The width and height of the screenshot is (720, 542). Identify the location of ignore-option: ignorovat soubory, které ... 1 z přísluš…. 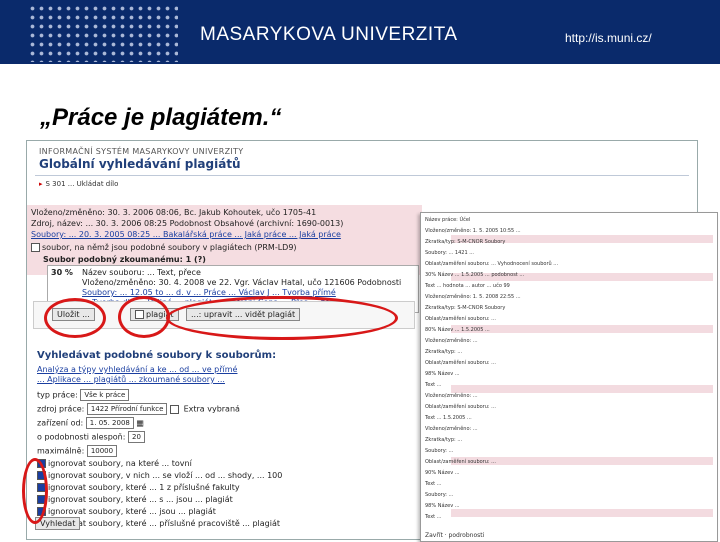
(138, 487).